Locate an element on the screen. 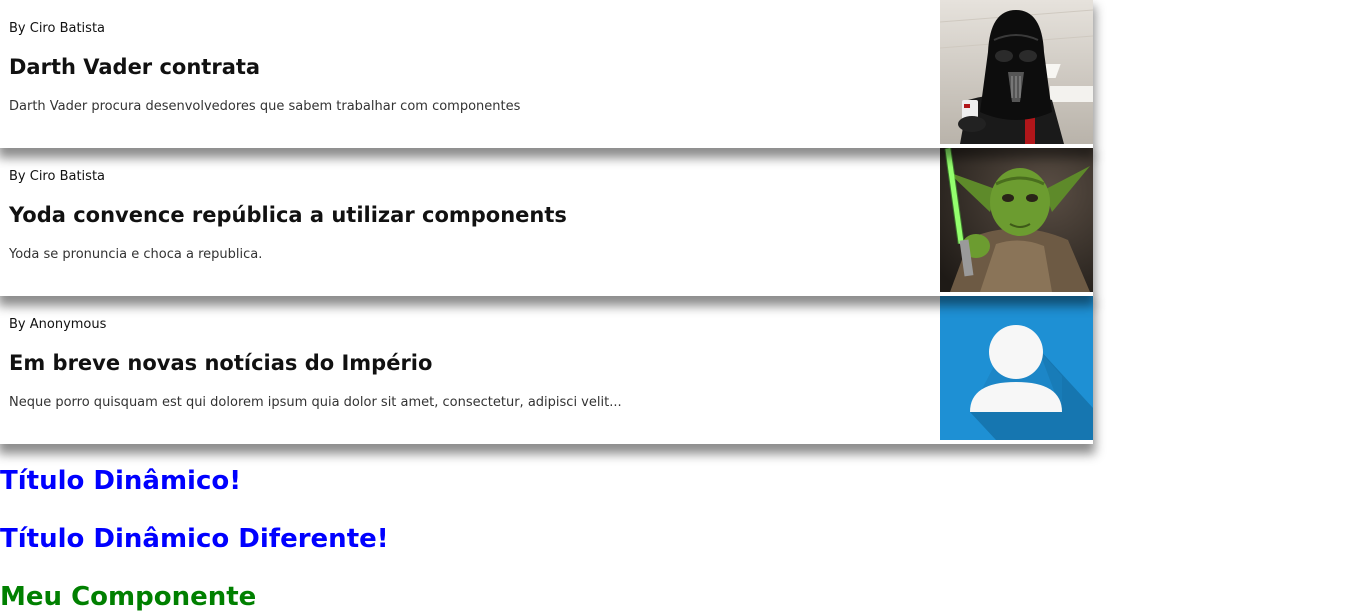 Image resolution: width=1366 pixels, height=616 pixels. user-avatar-icon is located at coordinates (1016, 368).